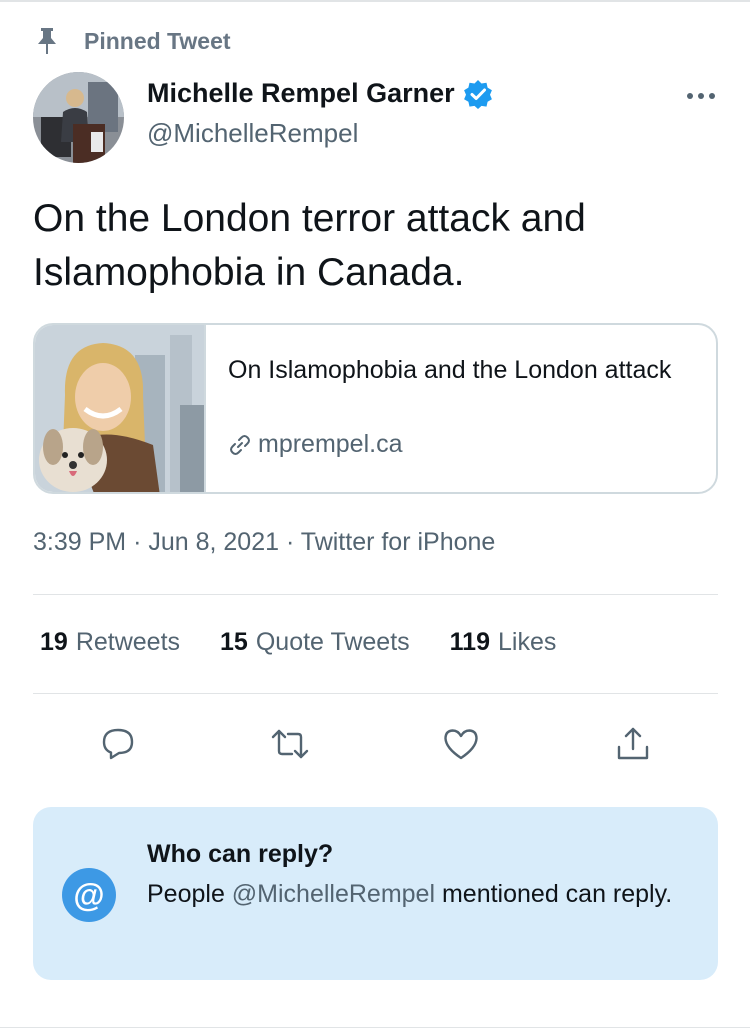 The image size is (750, 1030). I want to click on link-card-title: On Islamophobia and the London attack, so click(450, 370).